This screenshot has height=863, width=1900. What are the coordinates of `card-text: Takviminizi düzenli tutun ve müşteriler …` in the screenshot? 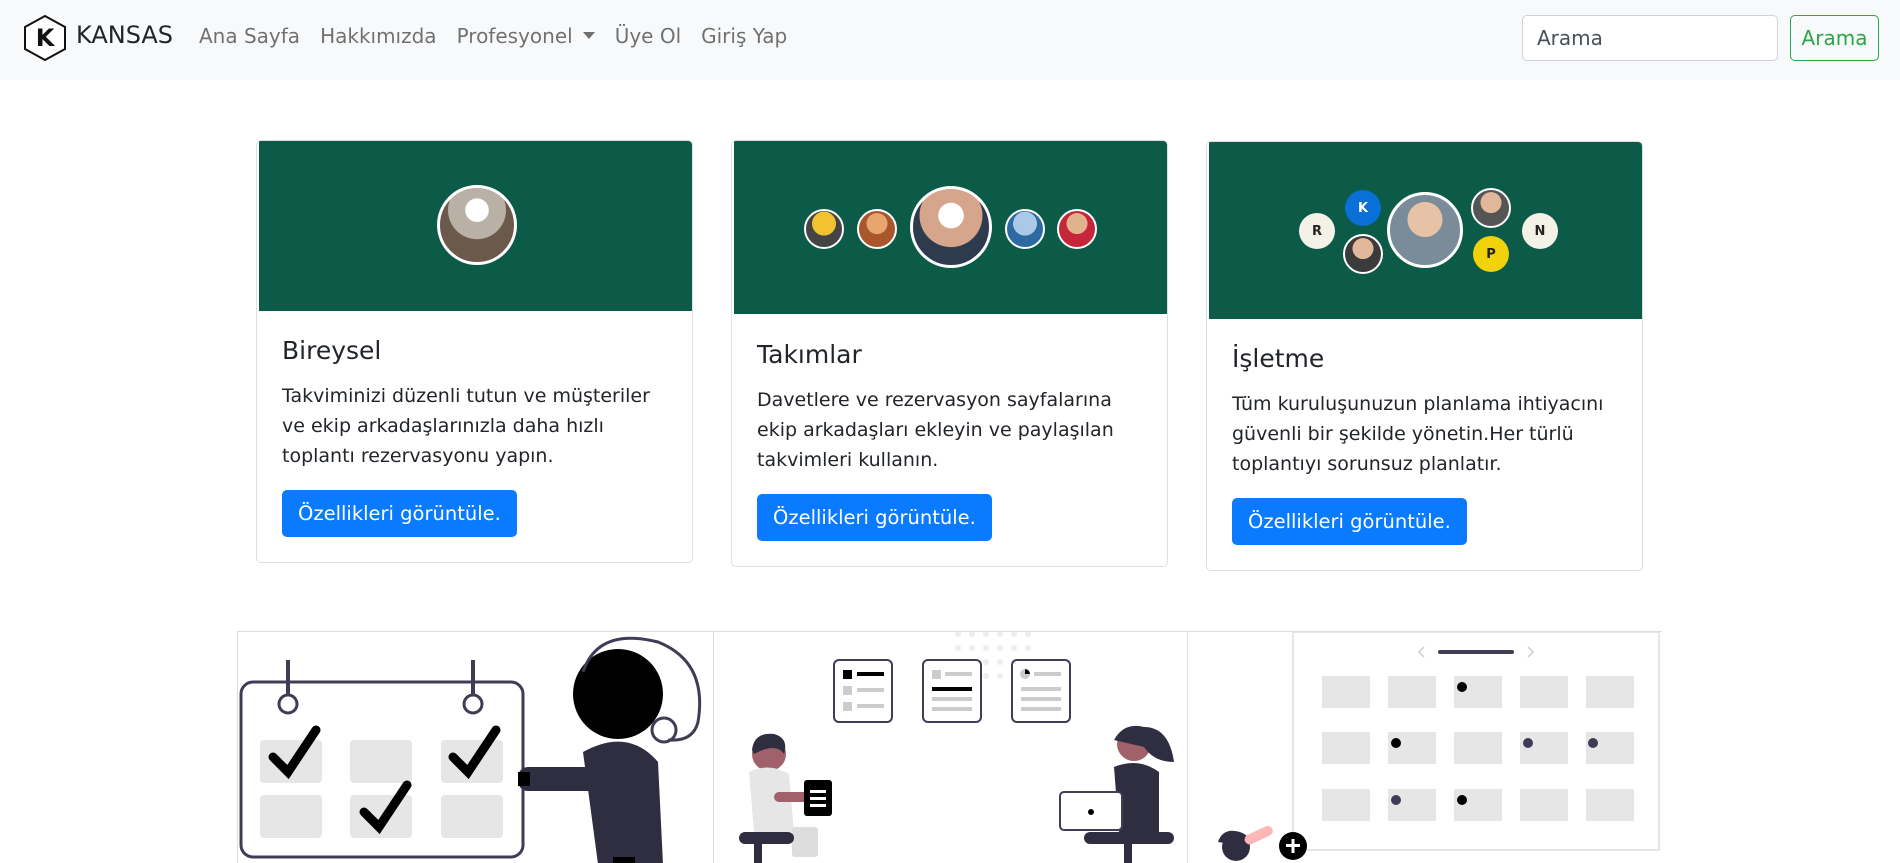 It's located at (466, 426).